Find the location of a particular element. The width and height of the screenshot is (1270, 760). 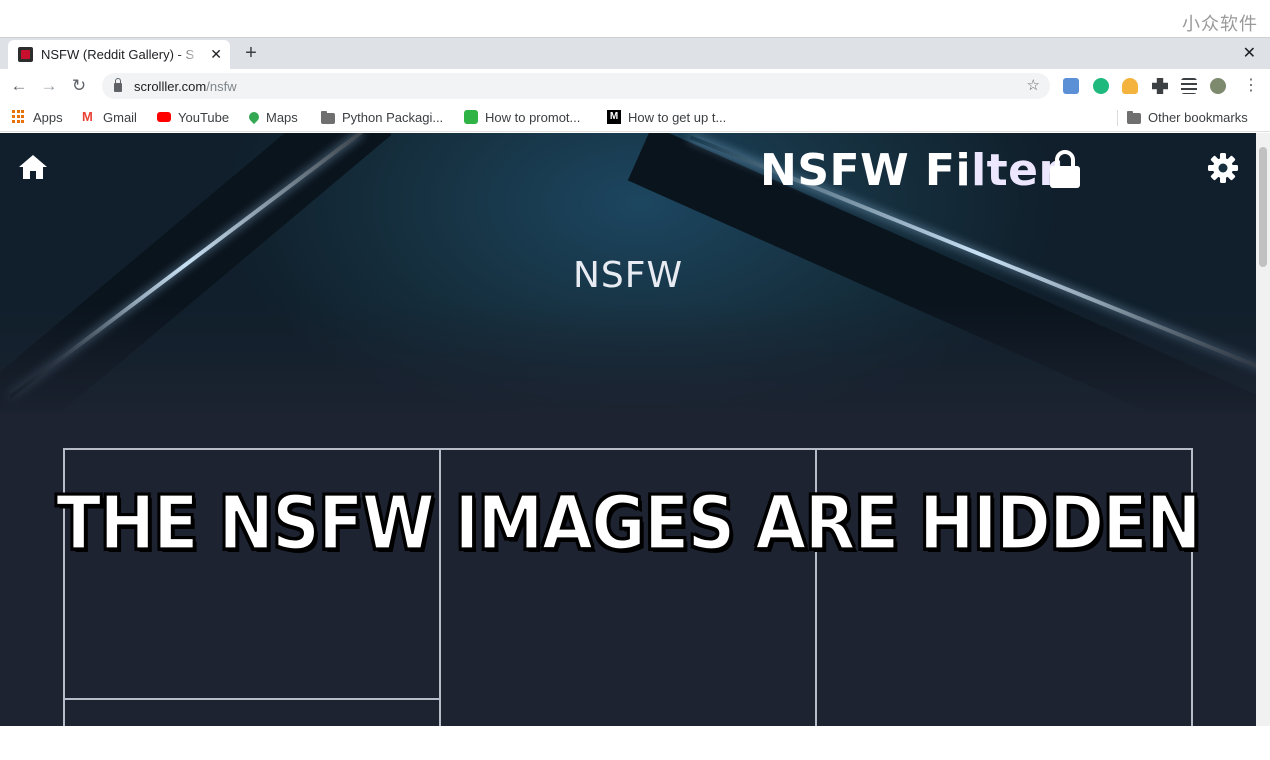

tab-title: NSFW (Reddit Gallery) - S is located at coordinates (118, 54).